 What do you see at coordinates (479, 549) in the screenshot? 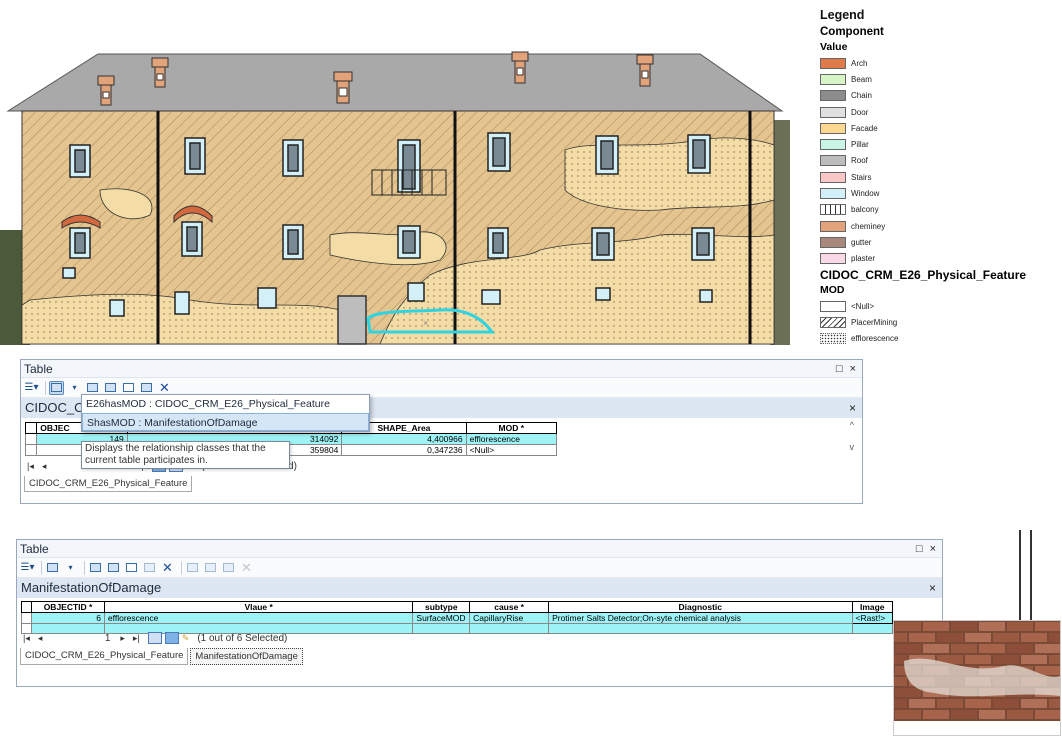
I see `table2-titlebar: Table □ ×` at bounding box center [479, 549].